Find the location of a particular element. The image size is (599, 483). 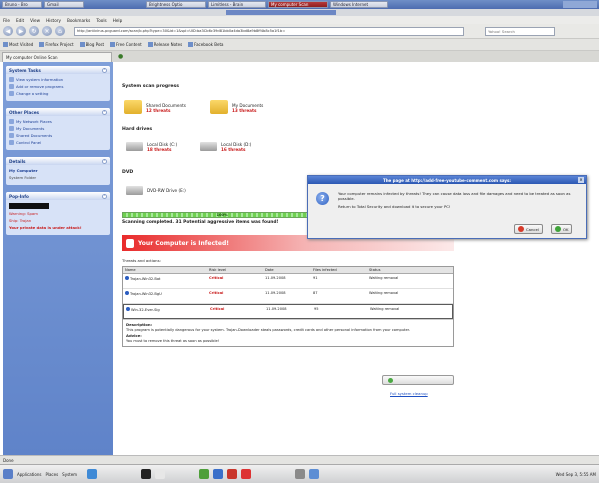

launcher-icon is located at coordinates (92, 474).